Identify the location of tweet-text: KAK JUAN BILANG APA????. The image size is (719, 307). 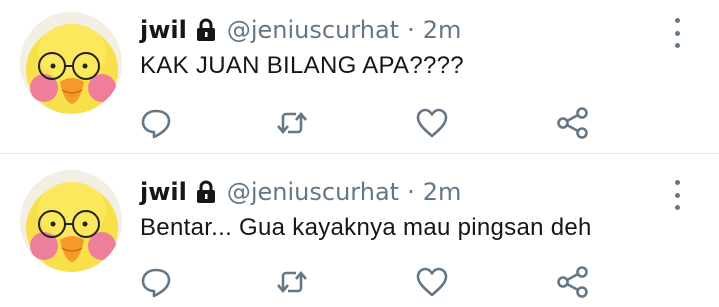
(302, 65).